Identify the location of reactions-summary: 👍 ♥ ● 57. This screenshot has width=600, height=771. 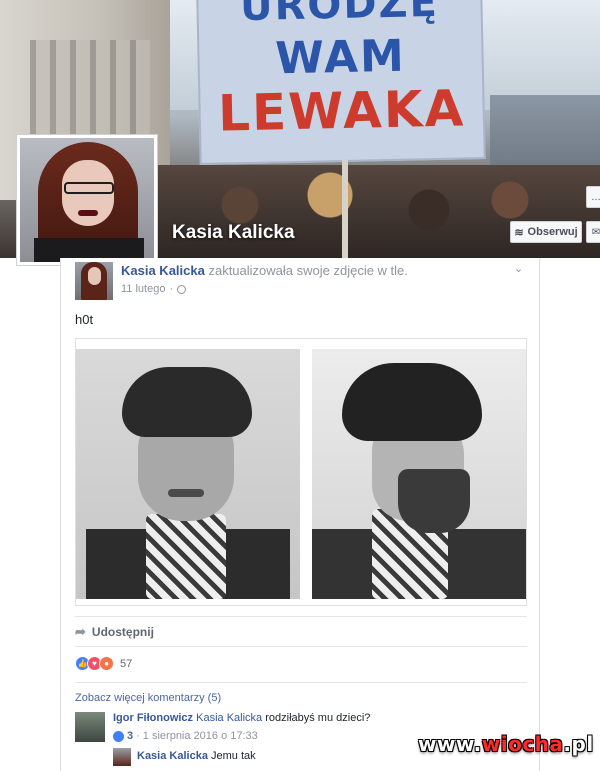
(103, 663).